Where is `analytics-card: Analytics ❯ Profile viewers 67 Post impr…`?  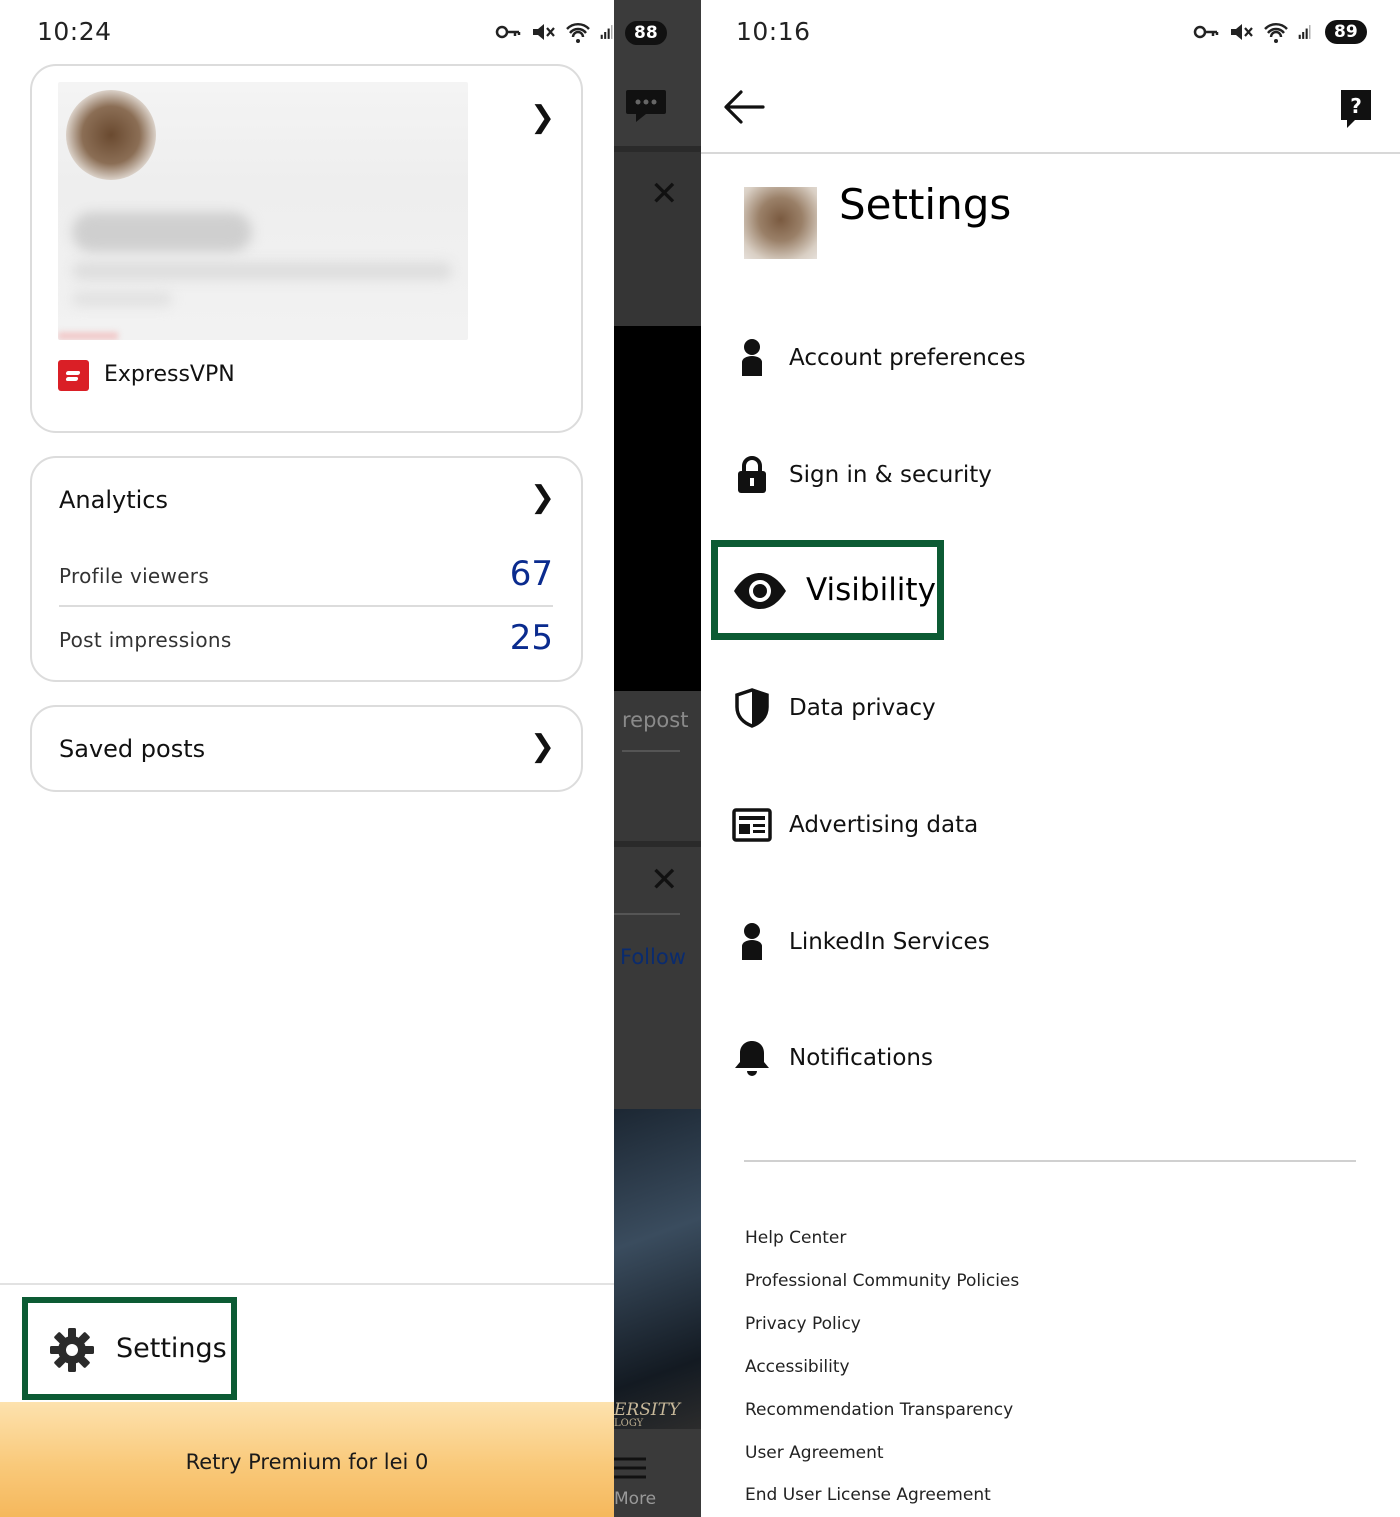 analytics-card: Analytics ❯ Profile viewers 67 Post impr… is located at coordinates (306, 569).